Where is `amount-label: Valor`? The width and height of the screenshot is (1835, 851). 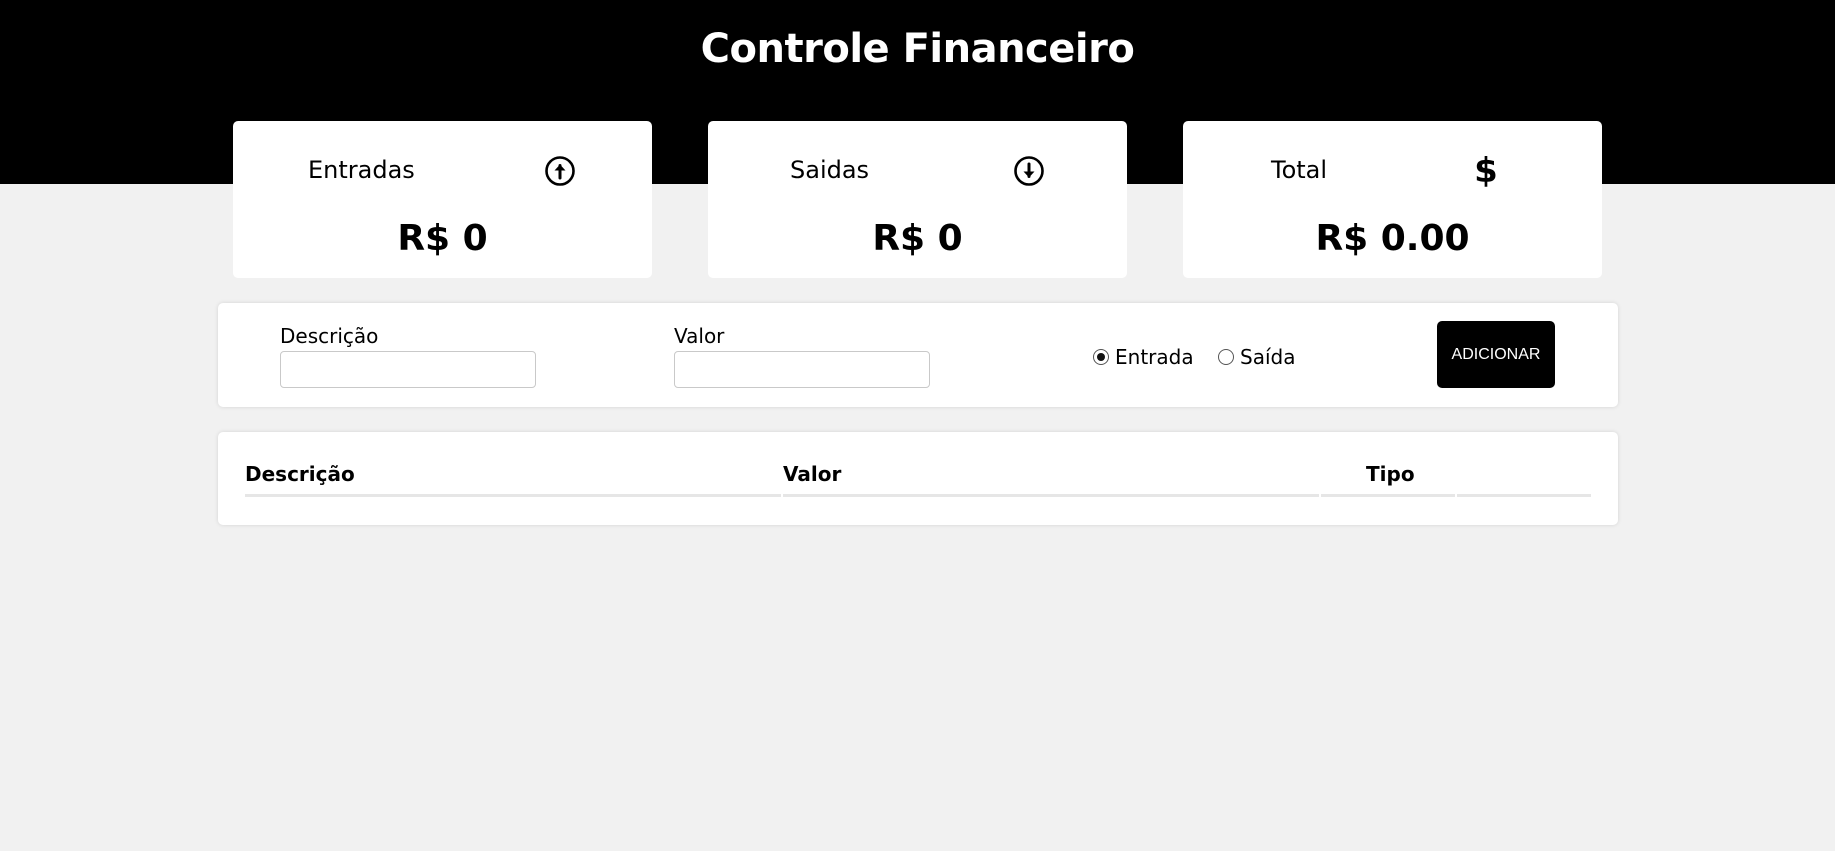
amount-label: Valor is located at coordinates (699, 336).